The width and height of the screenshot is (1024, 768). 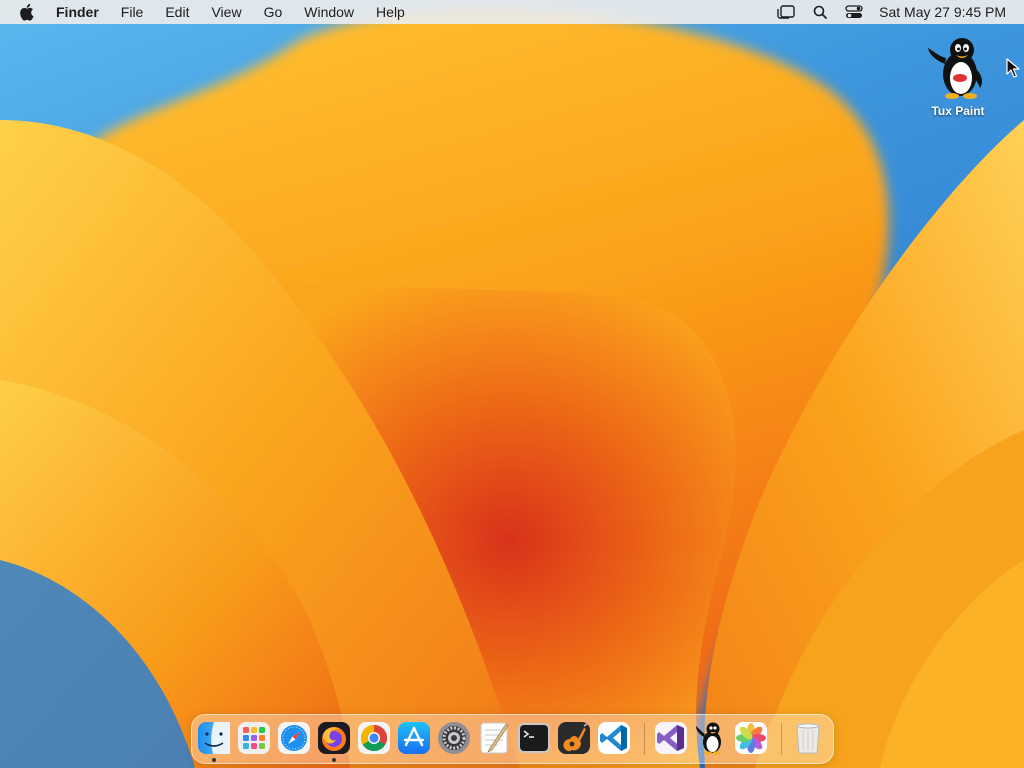 I want to click on dock, so click(x=512, y=739).